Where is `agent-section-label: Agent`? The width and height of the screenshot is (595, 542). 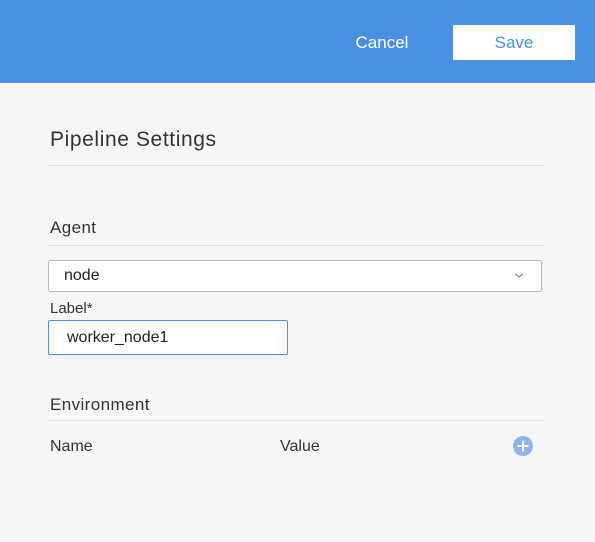
agent-section-label: Agent is located at coordinates (73, 227).